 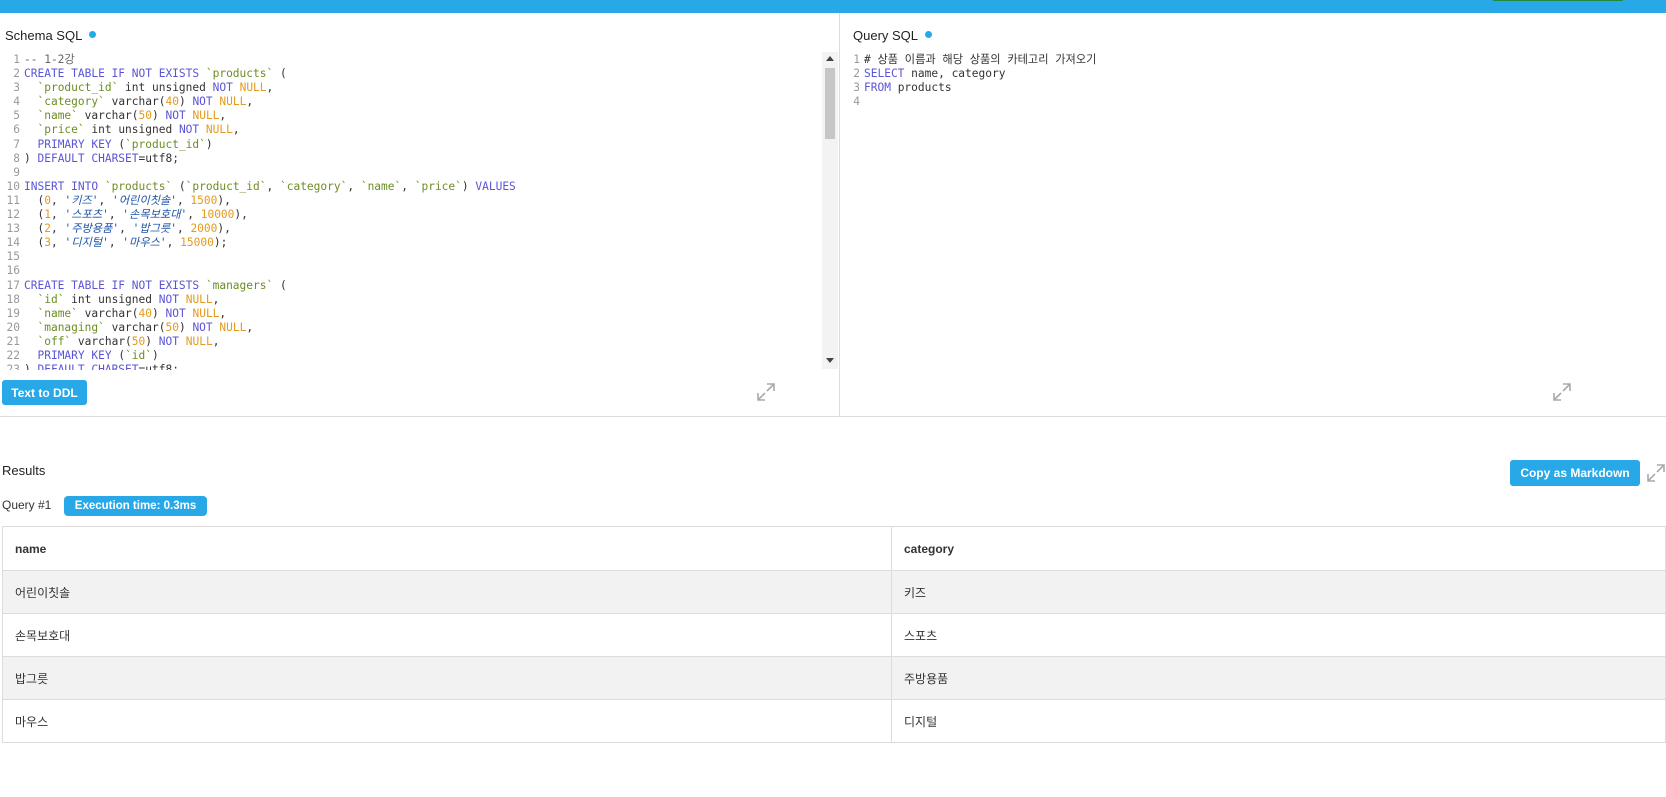 I want to click on code-text: (3, '디지털', '마우스', 15000);, so click(x=125, y=243).